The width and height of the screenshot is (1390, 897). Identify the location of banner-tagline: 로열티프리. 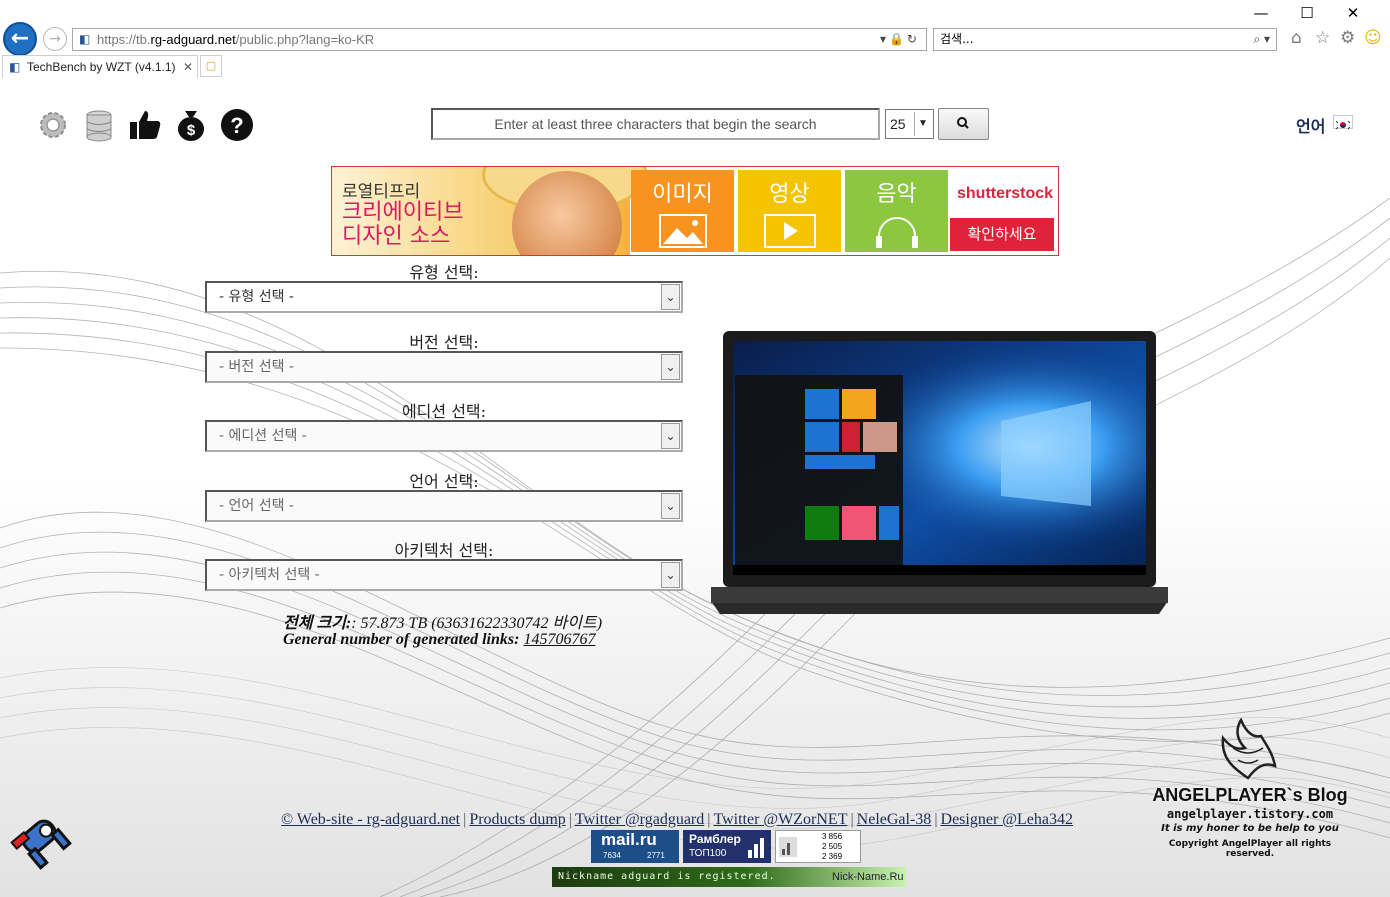
(381, 192).